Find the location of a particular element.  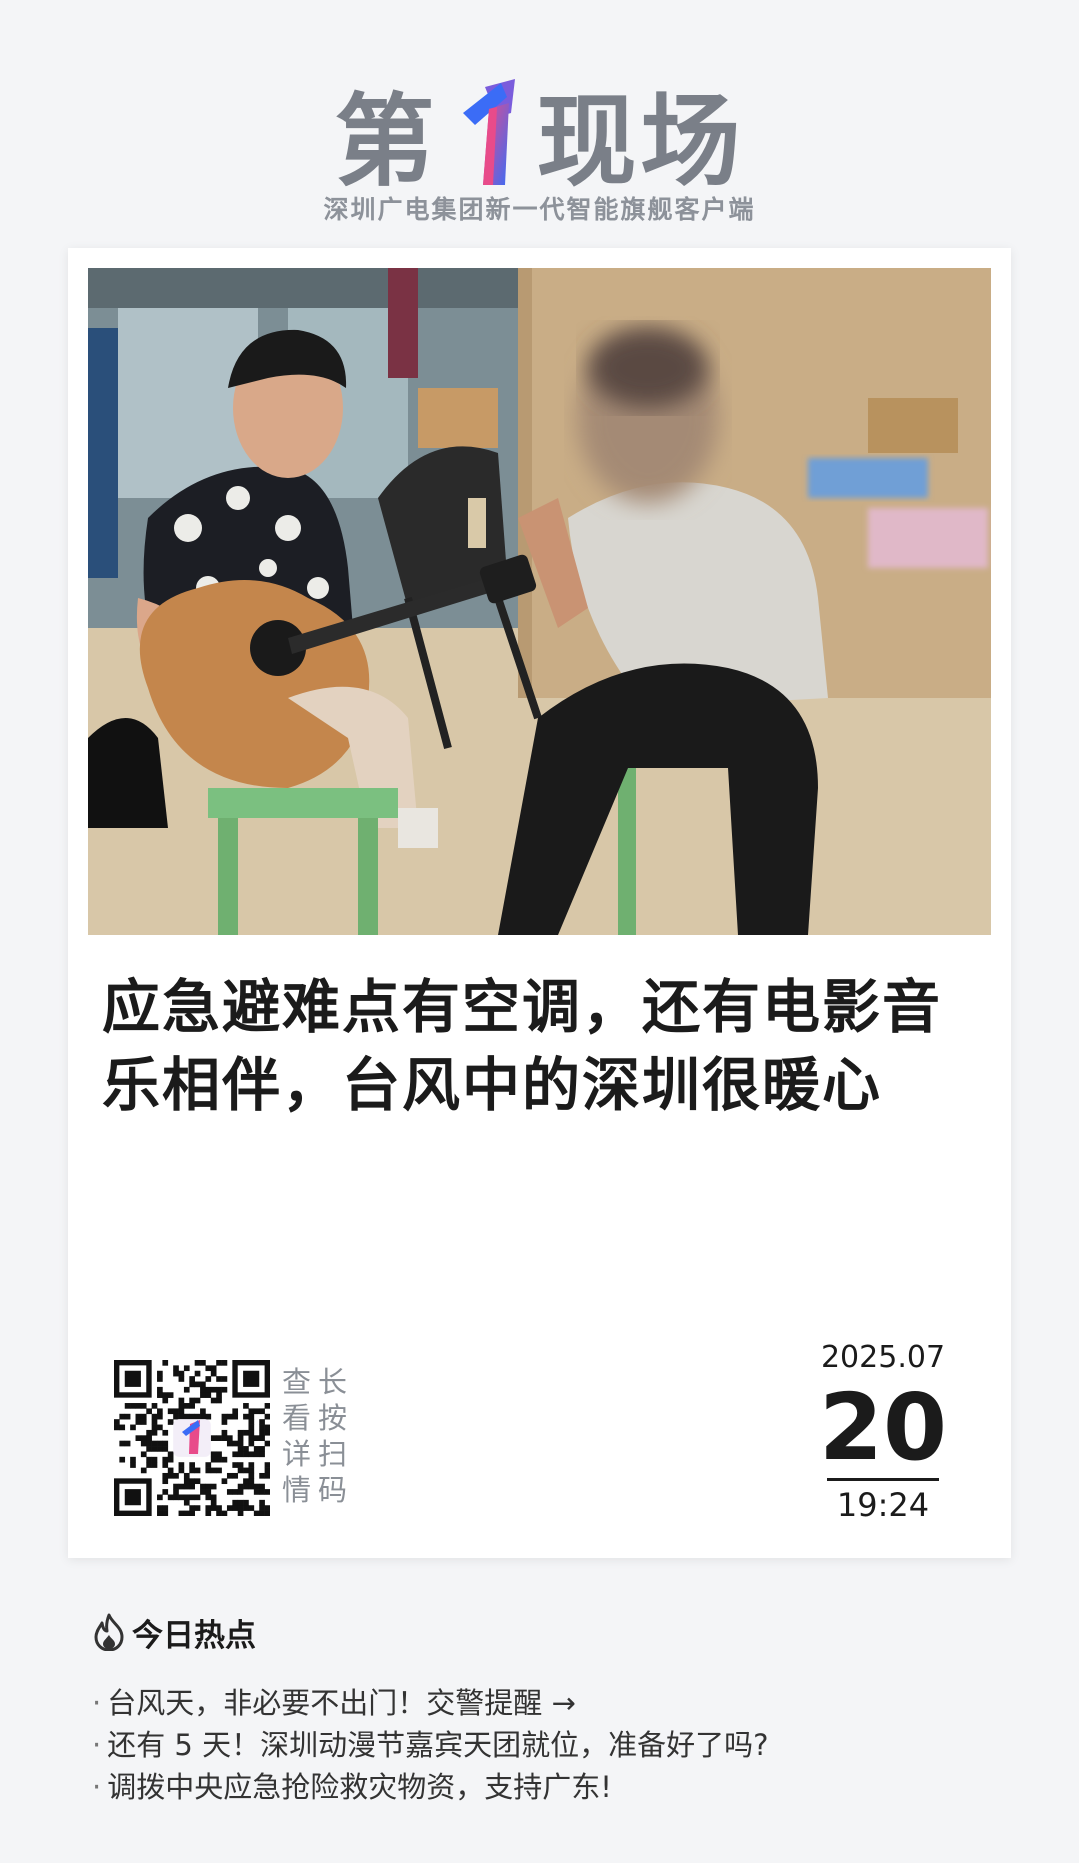

date-year-month: 2025.07 is located at coordinates (883, 1357).